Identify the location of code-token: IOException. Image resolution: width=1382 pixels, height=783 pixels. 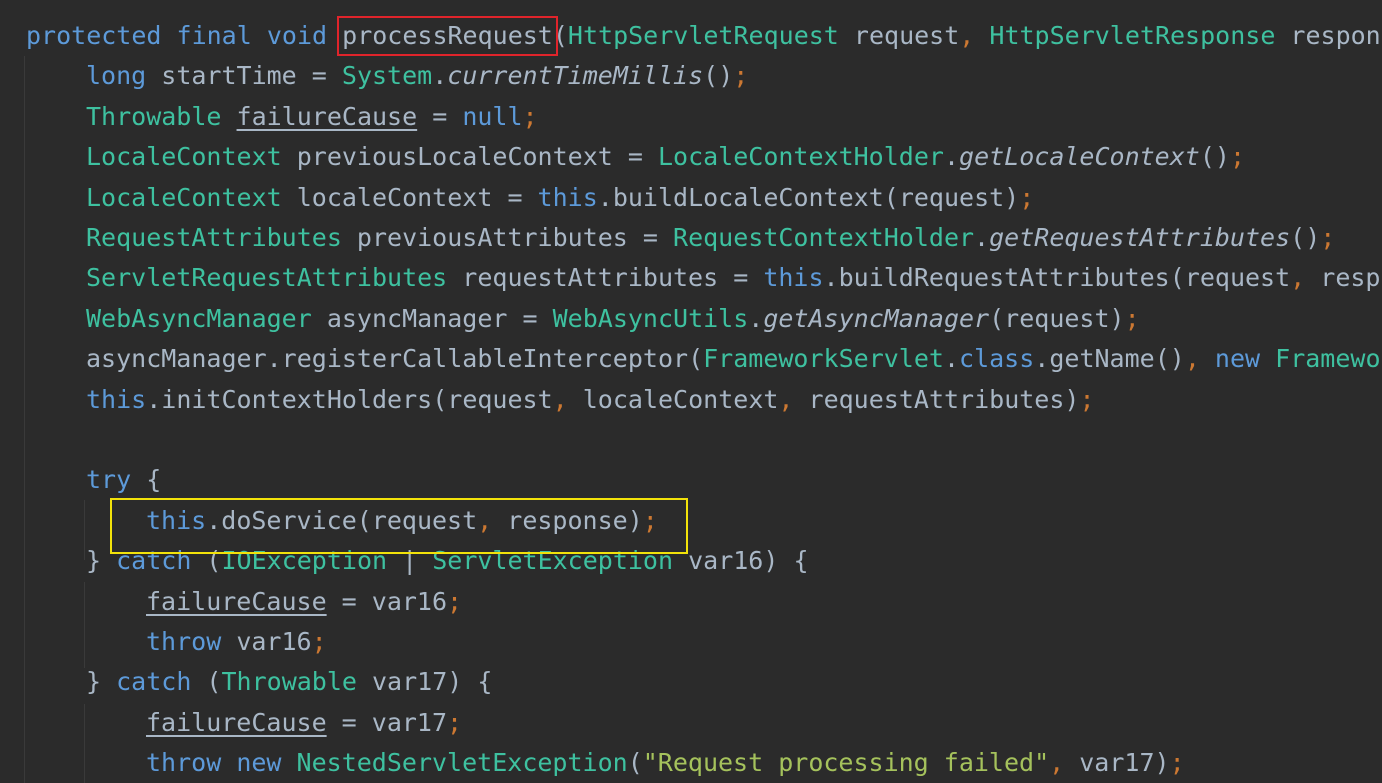
(304, 561).